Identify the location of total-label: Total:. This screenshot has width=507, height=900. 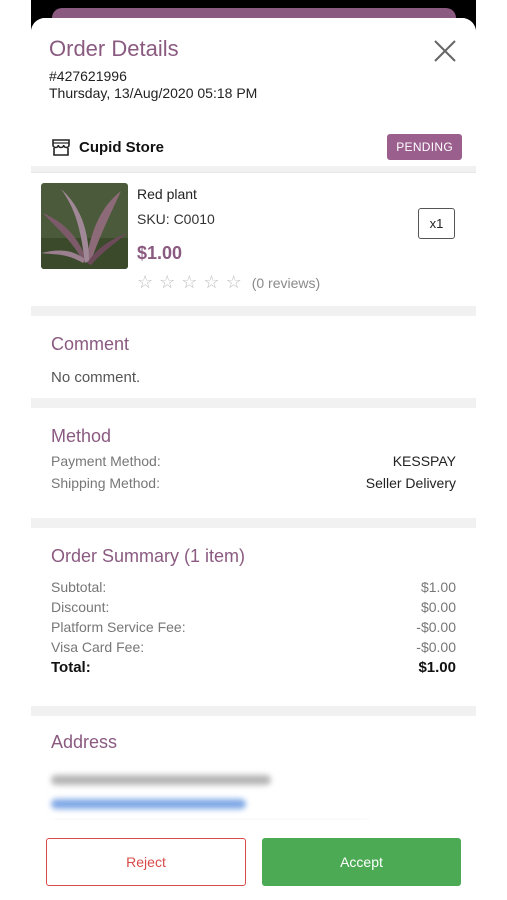
(71, 667).